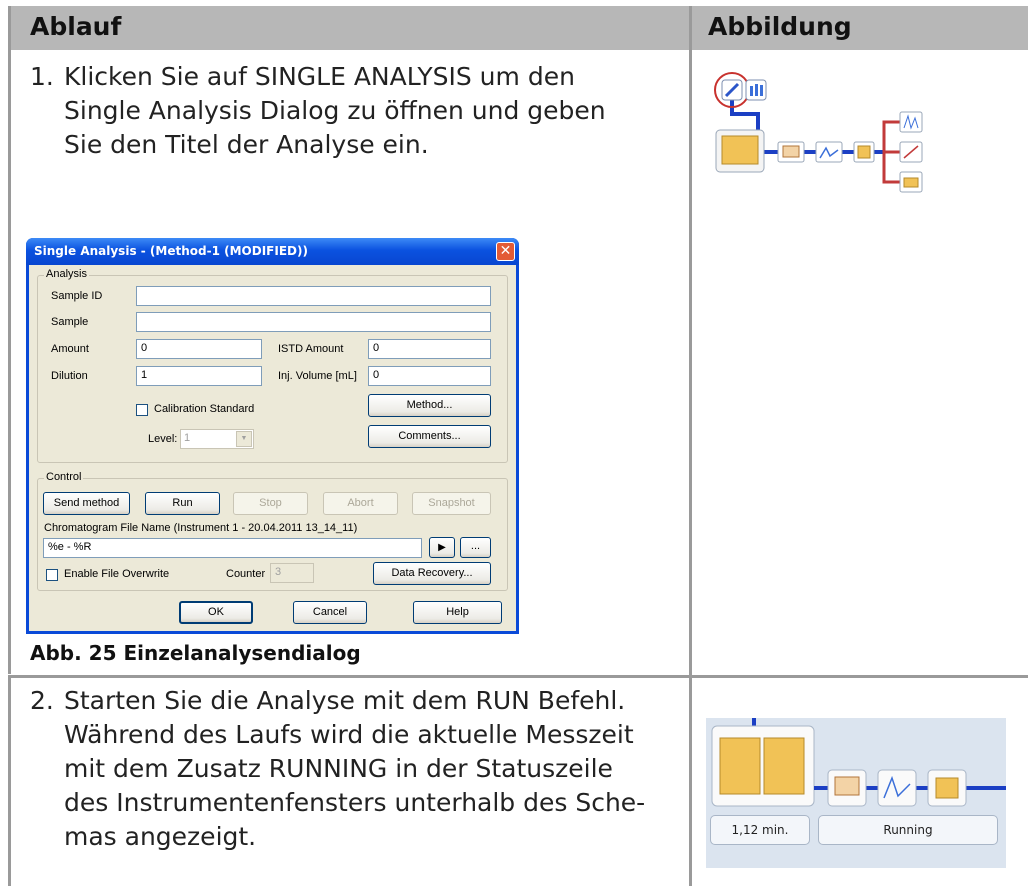  Describe the element at coordinates (52, 575) in the screenshot. I see `enable-file-overwrite-checkbox` at that location.